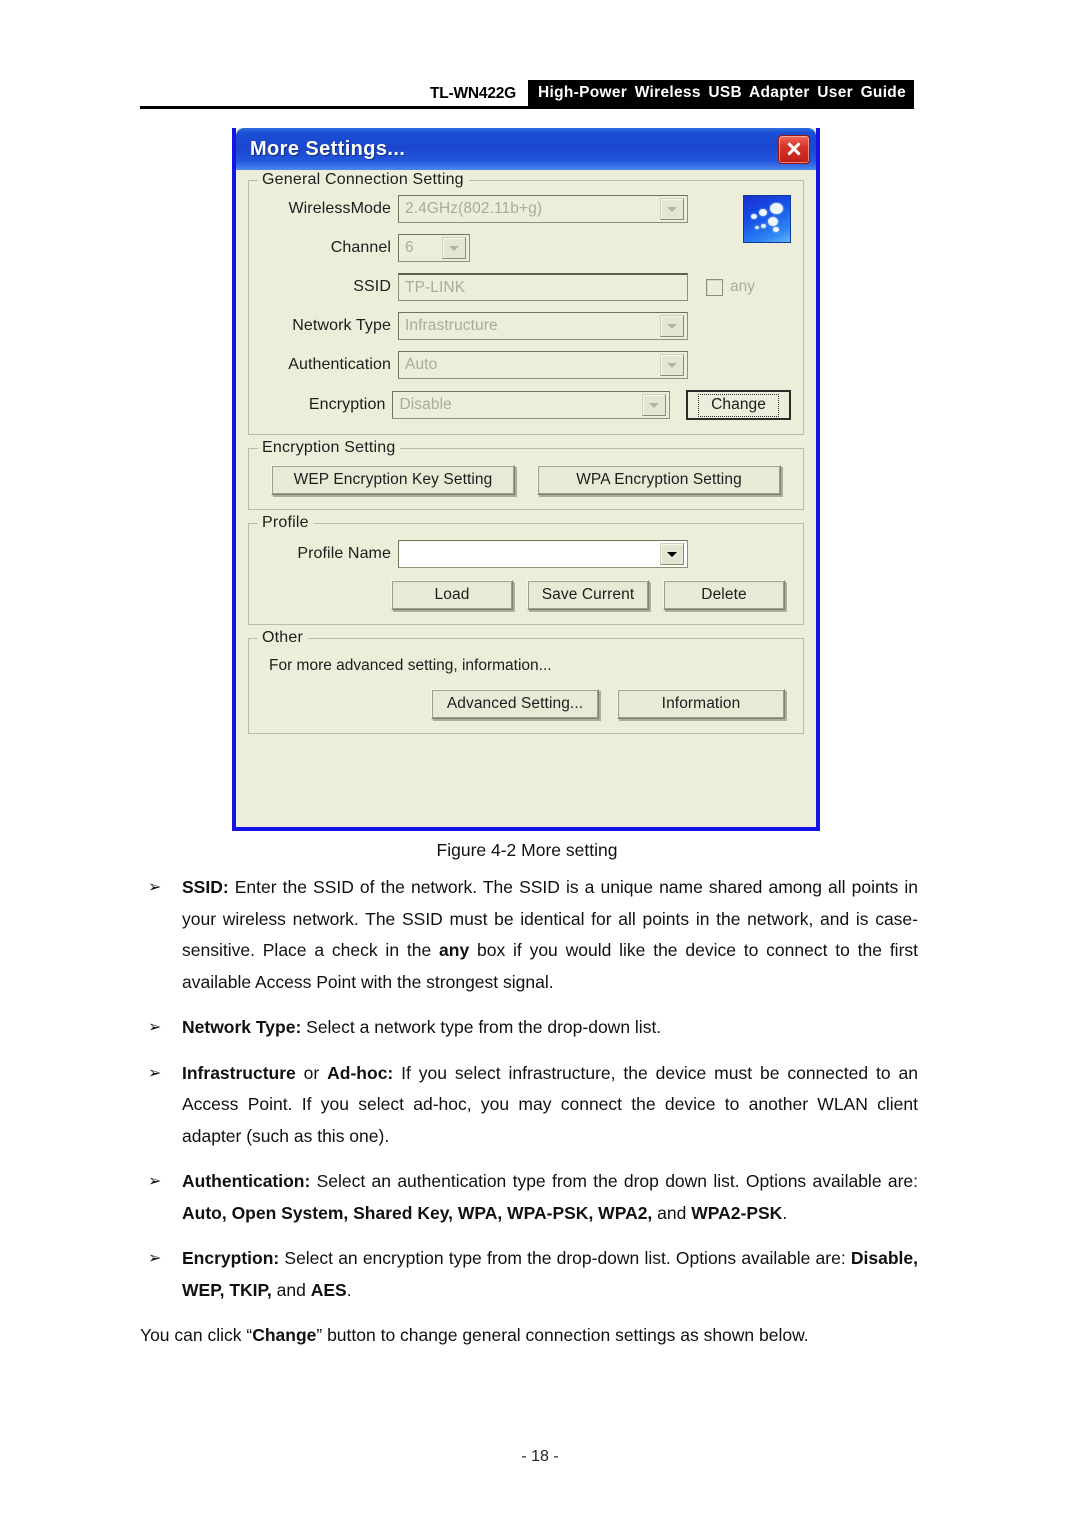 This screenshot has width=1080, height=1527. Describe the element at coordinates (543, 365) in the screenshot. I see `authentication-select: Auto` at that location.